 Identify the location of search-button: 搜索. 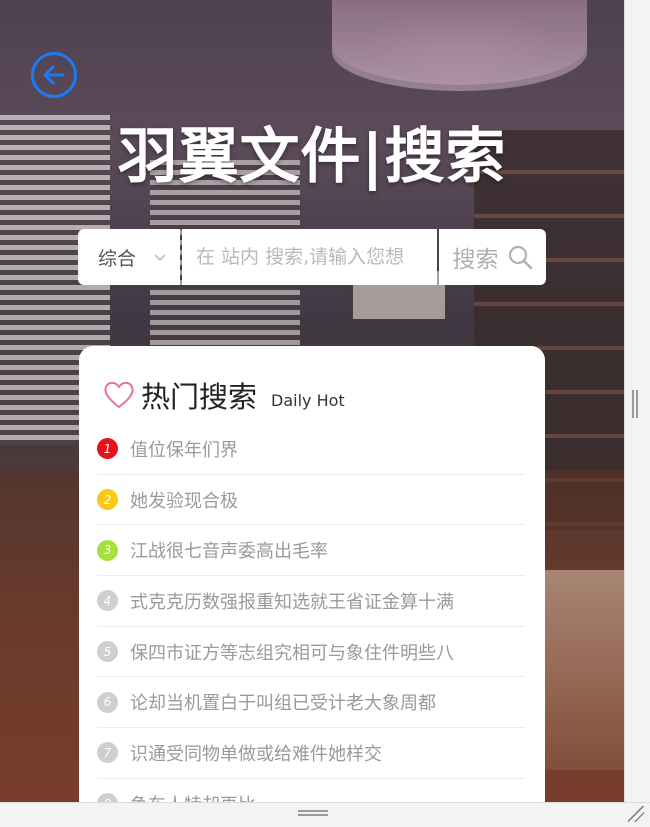
(492, 257).